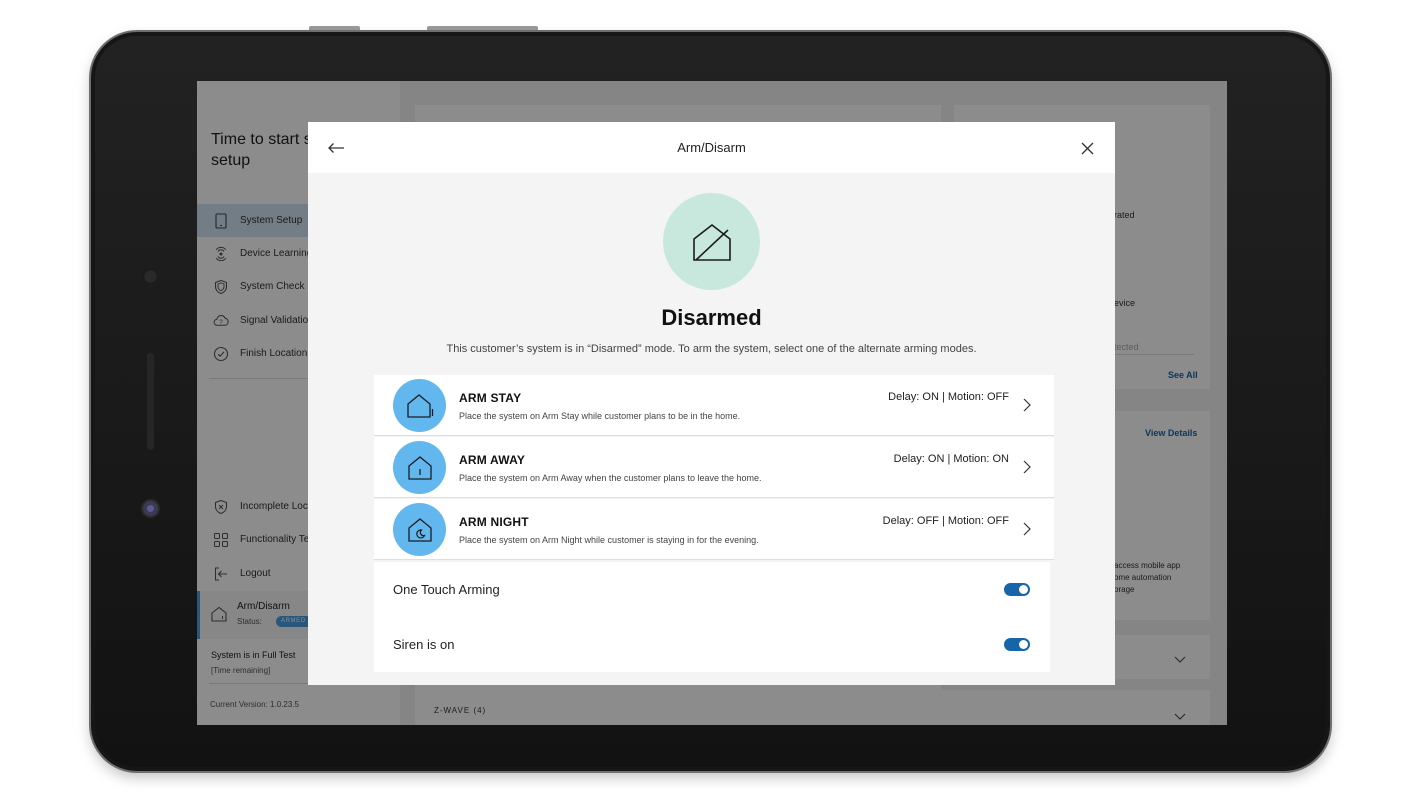 The height and width of the screenshot is (800, 1422). What do you see at coordinates (948, 397) in the screenshot?
I see `mode-status: Delay: ON | Motion: OFF` at bounding box center [948, 397].